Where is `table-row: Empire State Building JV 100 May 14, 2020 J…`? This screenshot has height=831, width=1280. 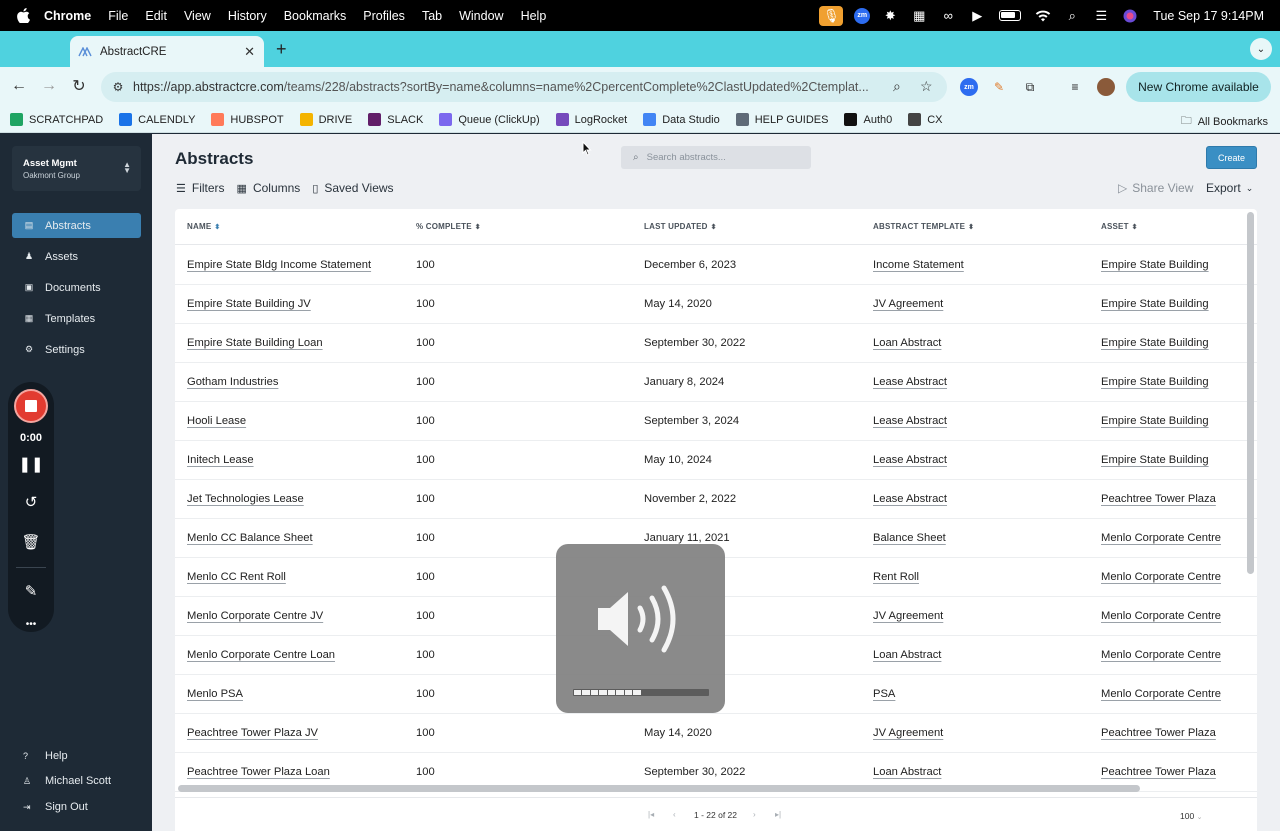 table-row: Empire State Building JV 100 May 14, 2020 J… is located at coordinates (716, 304).